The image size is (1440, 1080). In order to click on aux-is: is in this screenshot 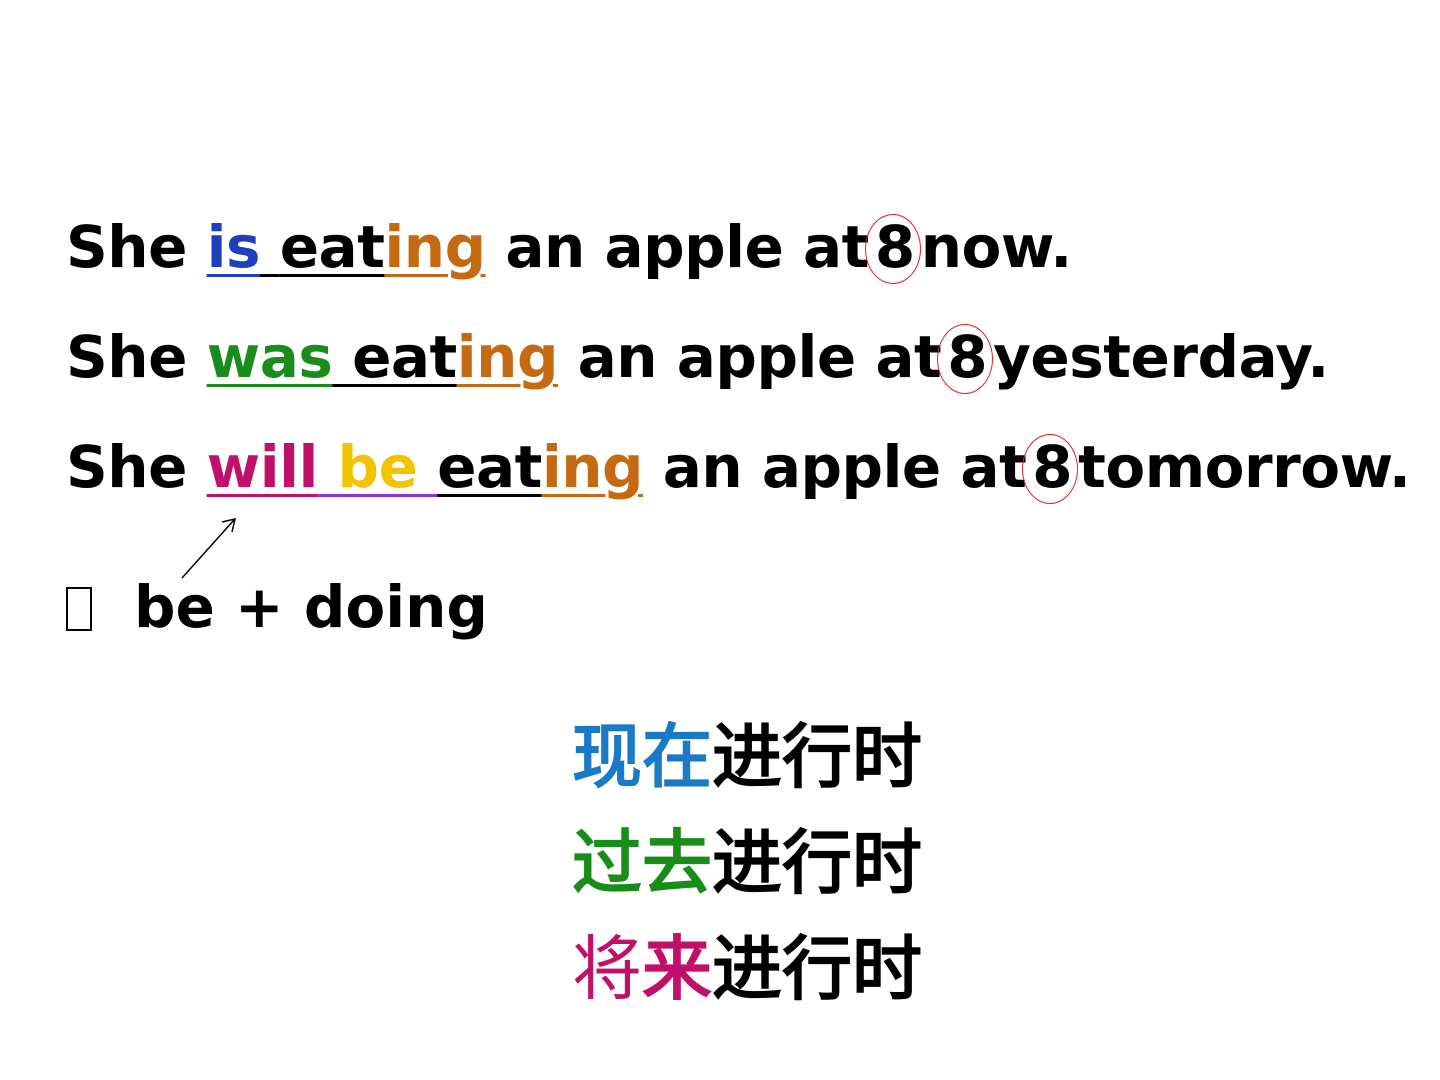, I will do `click(233, 247)`.